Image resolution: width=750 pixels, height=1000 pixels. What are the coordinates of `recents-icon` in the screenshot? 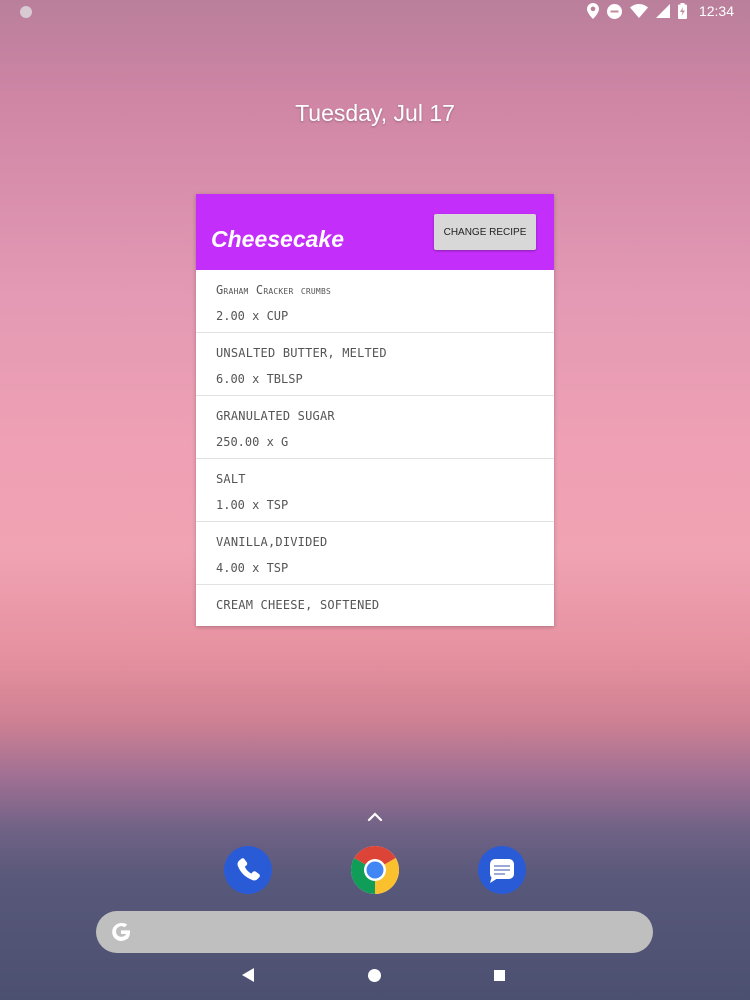 It's located at (499, 975).